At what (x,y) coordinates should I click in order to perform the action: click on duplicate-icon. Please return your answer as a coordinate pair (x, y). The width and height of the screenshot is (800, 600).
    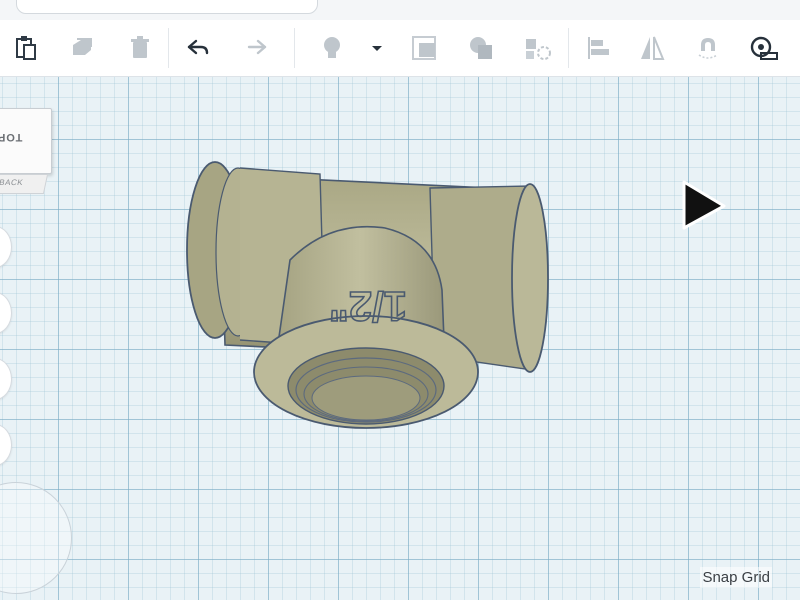
    Looking at the image, I should click on (82, 46).